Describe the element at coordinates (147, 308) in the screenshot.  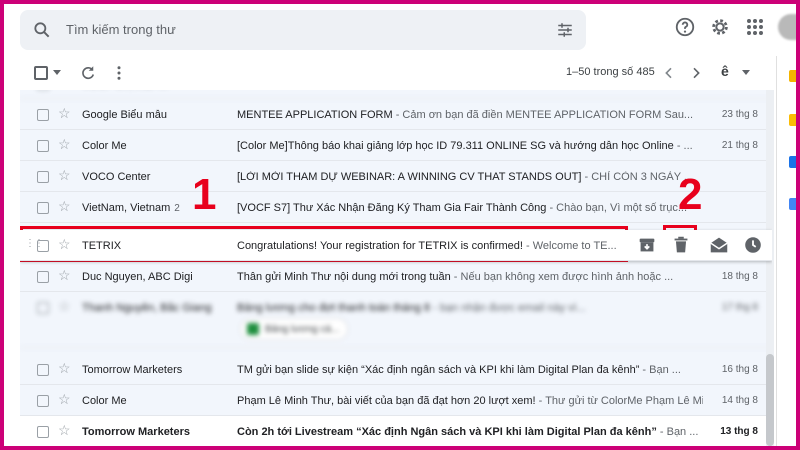
I see `sender: Thanh Nguyễn, Bắc Giang` at that location.